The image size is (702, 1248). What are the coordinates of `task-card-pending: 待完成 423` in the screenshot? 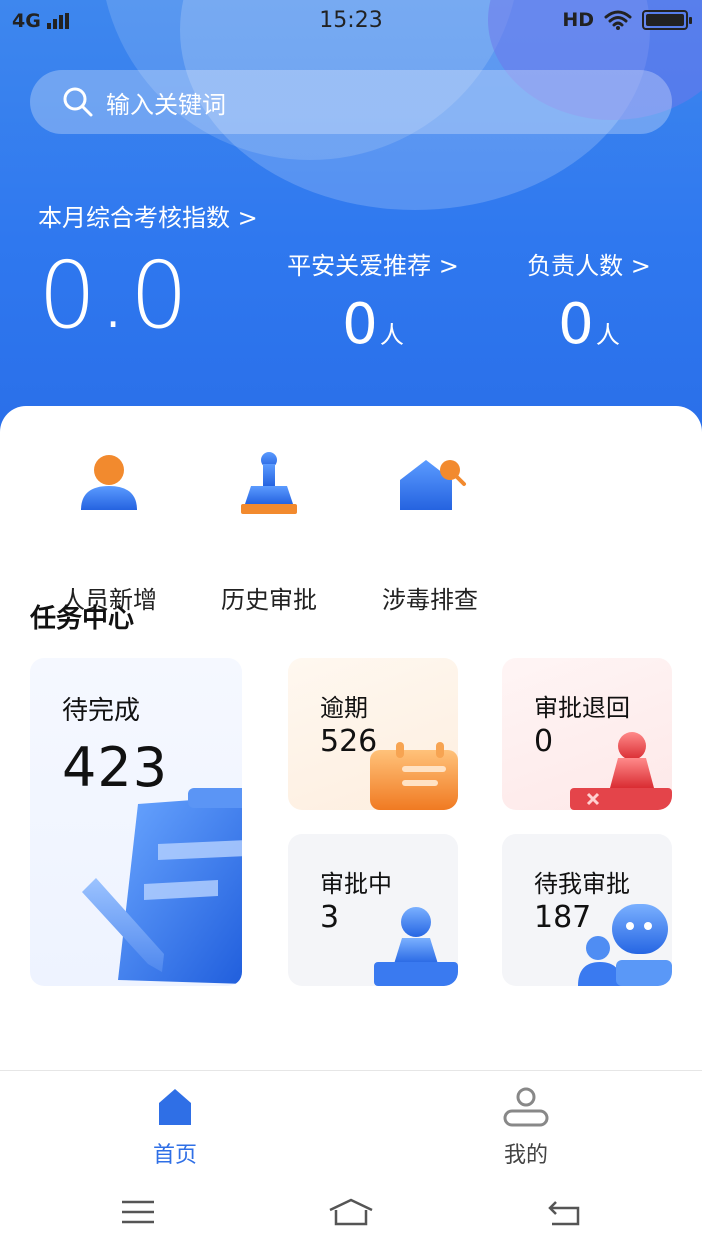 It's located at (136, 822).